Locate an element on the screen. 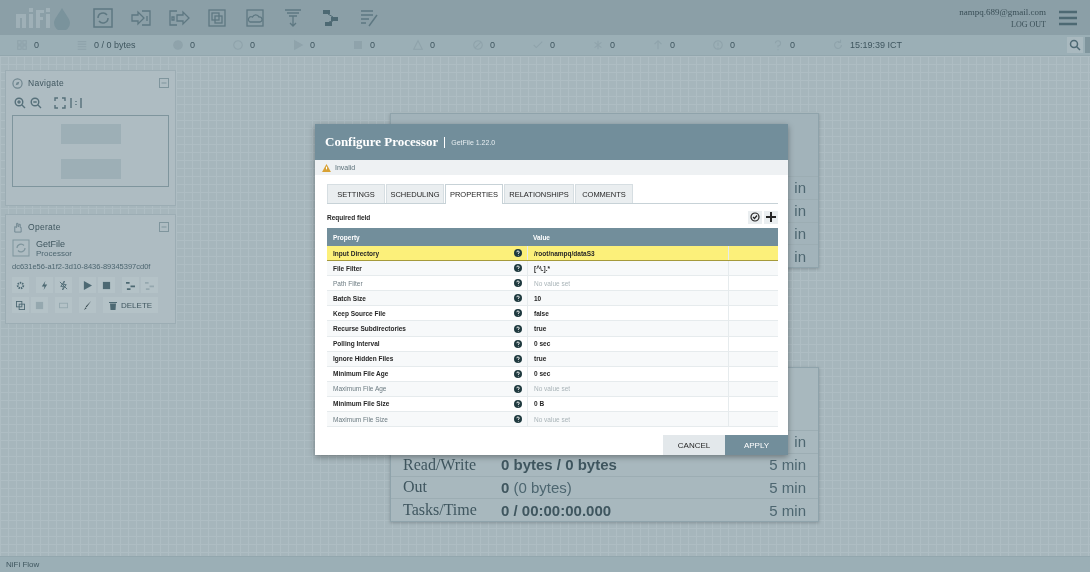 This screenshot has width=1090, height=572. stat-label: Out is located at coordinates (415, 487).